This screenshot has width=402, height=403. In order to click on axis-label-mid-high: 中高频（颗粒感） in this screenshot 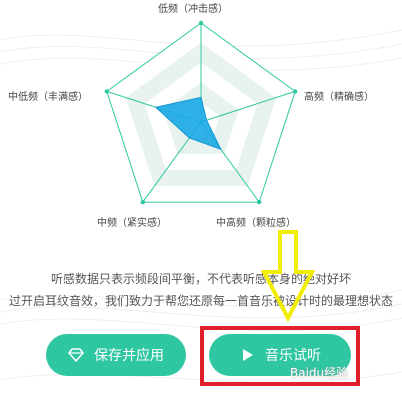, I will do `click(256, 223)`.